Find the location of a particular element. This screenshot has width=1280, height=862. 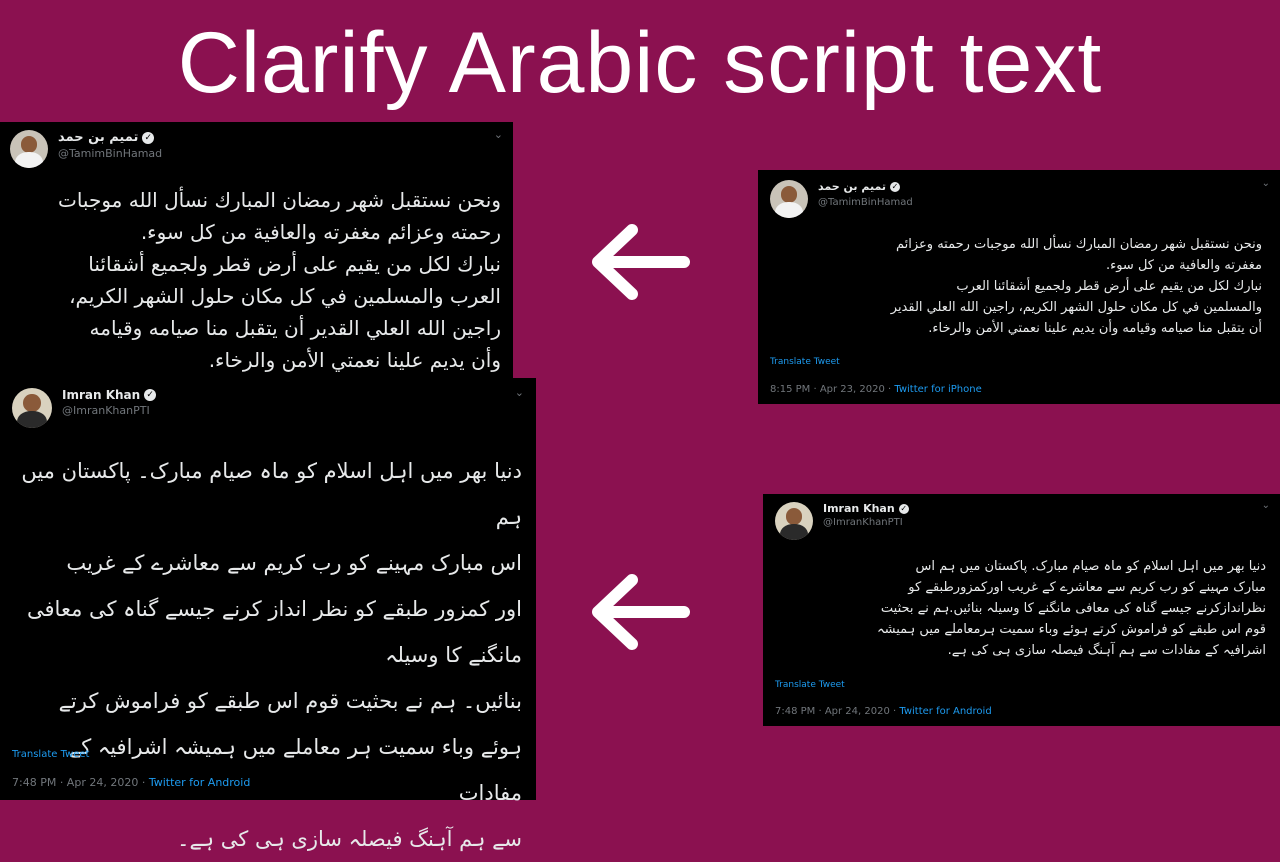

tweet-source: Twitter for iPhone is located at coordinates (937, 389).